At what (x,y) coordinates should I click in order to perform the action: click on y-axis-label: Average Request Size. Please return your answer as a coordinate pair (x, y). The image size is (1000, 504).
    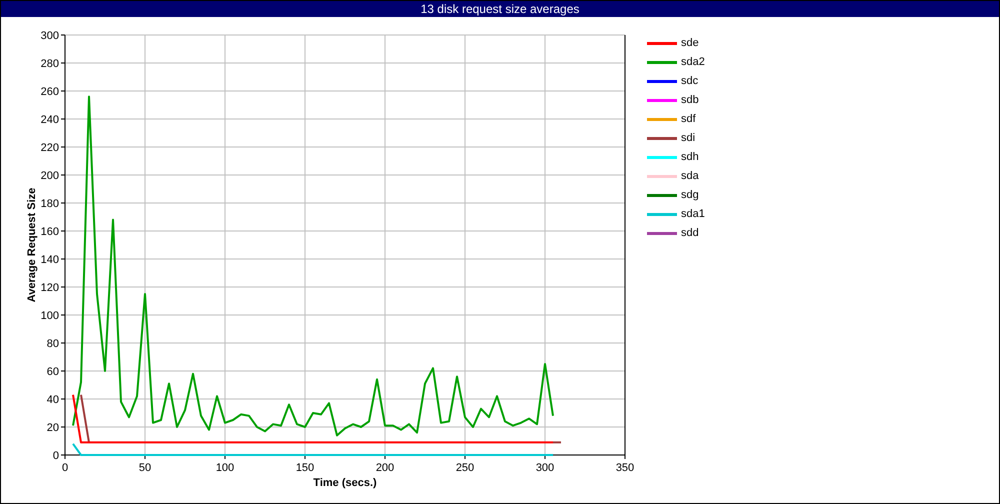
    Looking at the image, I should click on (32, 245).